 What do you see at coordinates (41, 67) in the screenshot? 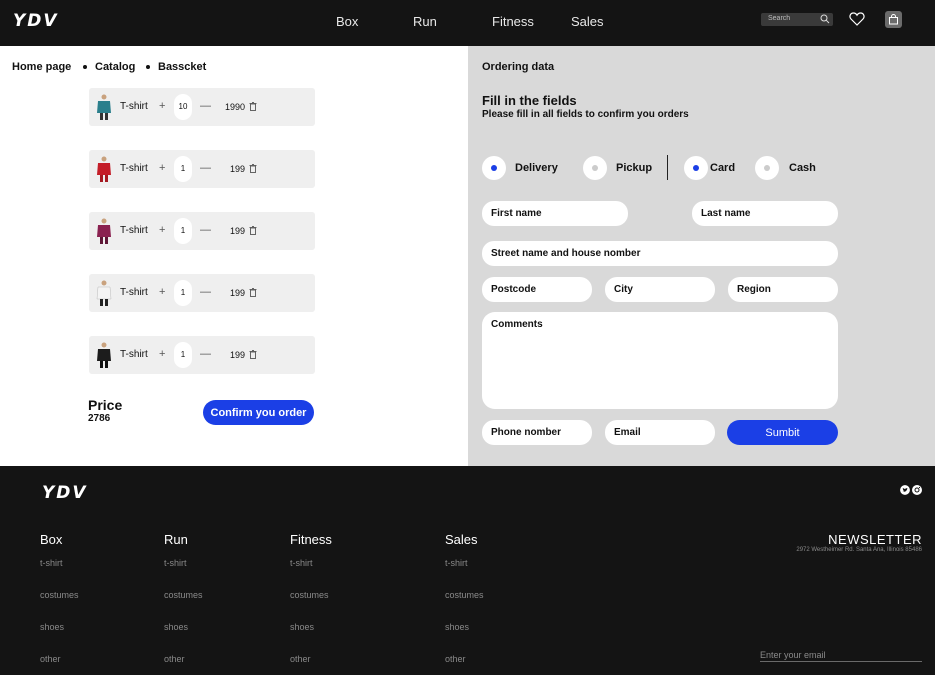
I see `breadcrumb-home: Home page` at bounding box center [41, 67].